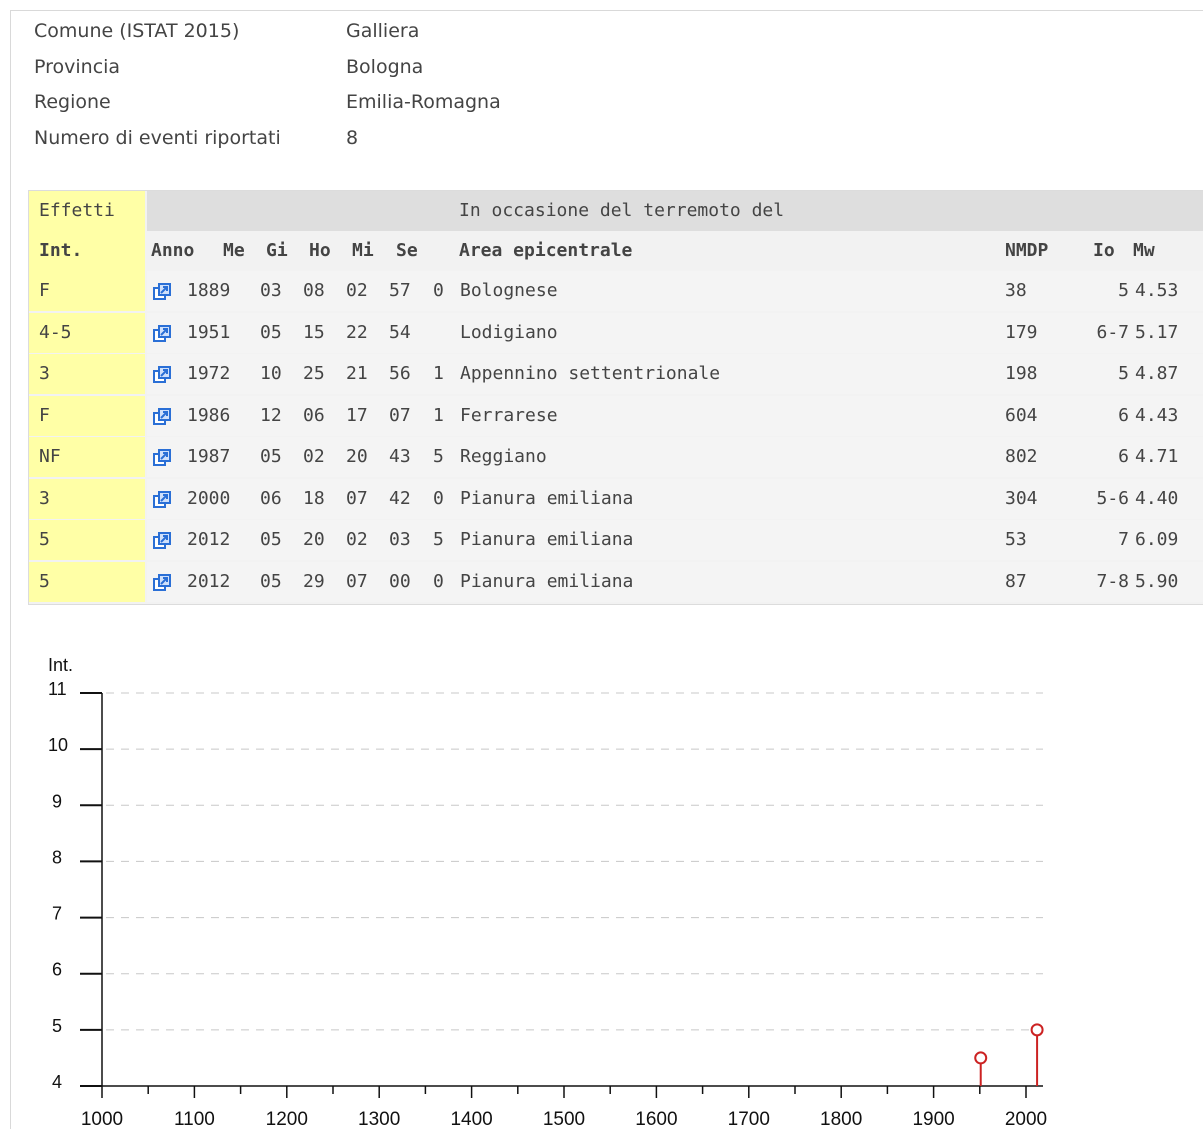 The image size is (1203, 1129). What do you see at coordinates (1157, 373) in the screenshot?
I see `cell-mw: 4.87` at bounding box center [1157, 373].